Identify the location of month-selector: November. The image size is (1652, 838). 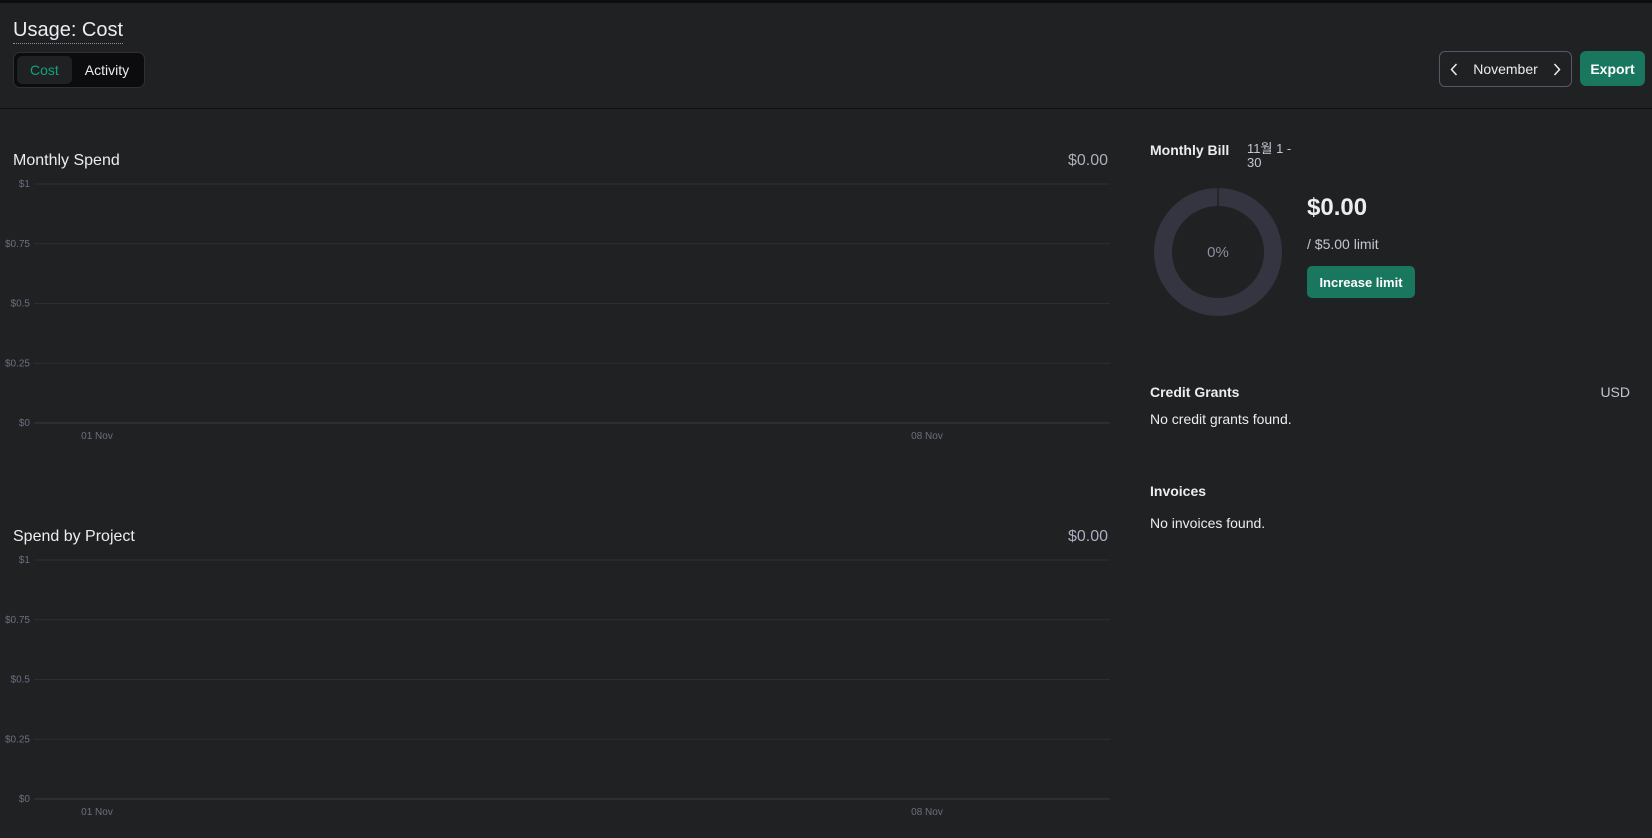
(1505, 69).